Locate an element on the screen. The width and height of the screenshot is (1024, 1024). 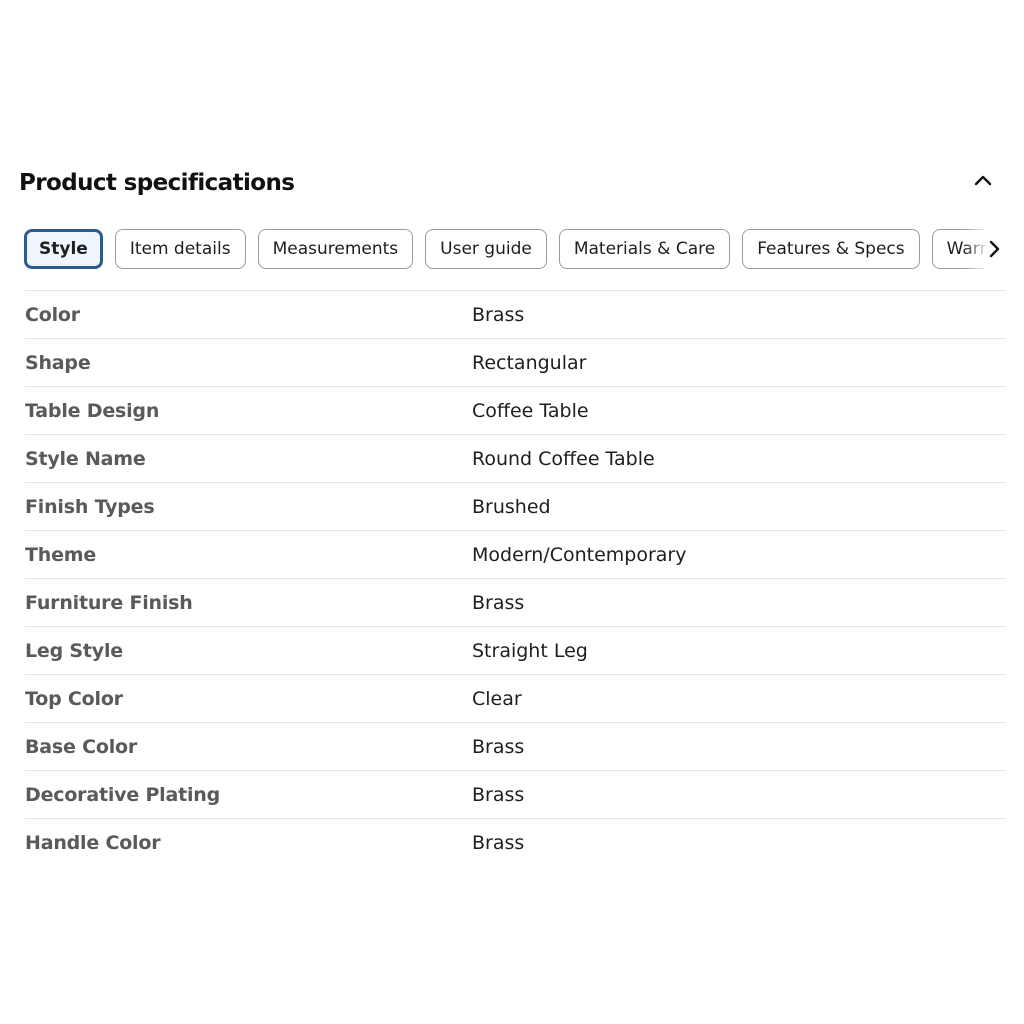
spec-value: Coffee Table is located at coordinates (530, 410).